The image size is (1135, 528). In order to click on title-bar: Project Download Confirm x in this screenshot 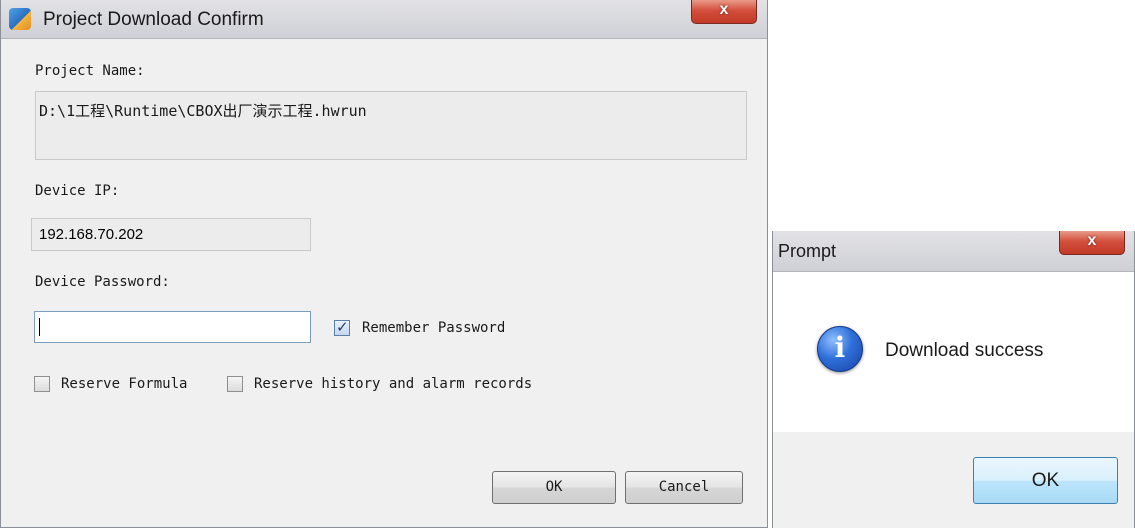, I will do `click(384, 19)`.